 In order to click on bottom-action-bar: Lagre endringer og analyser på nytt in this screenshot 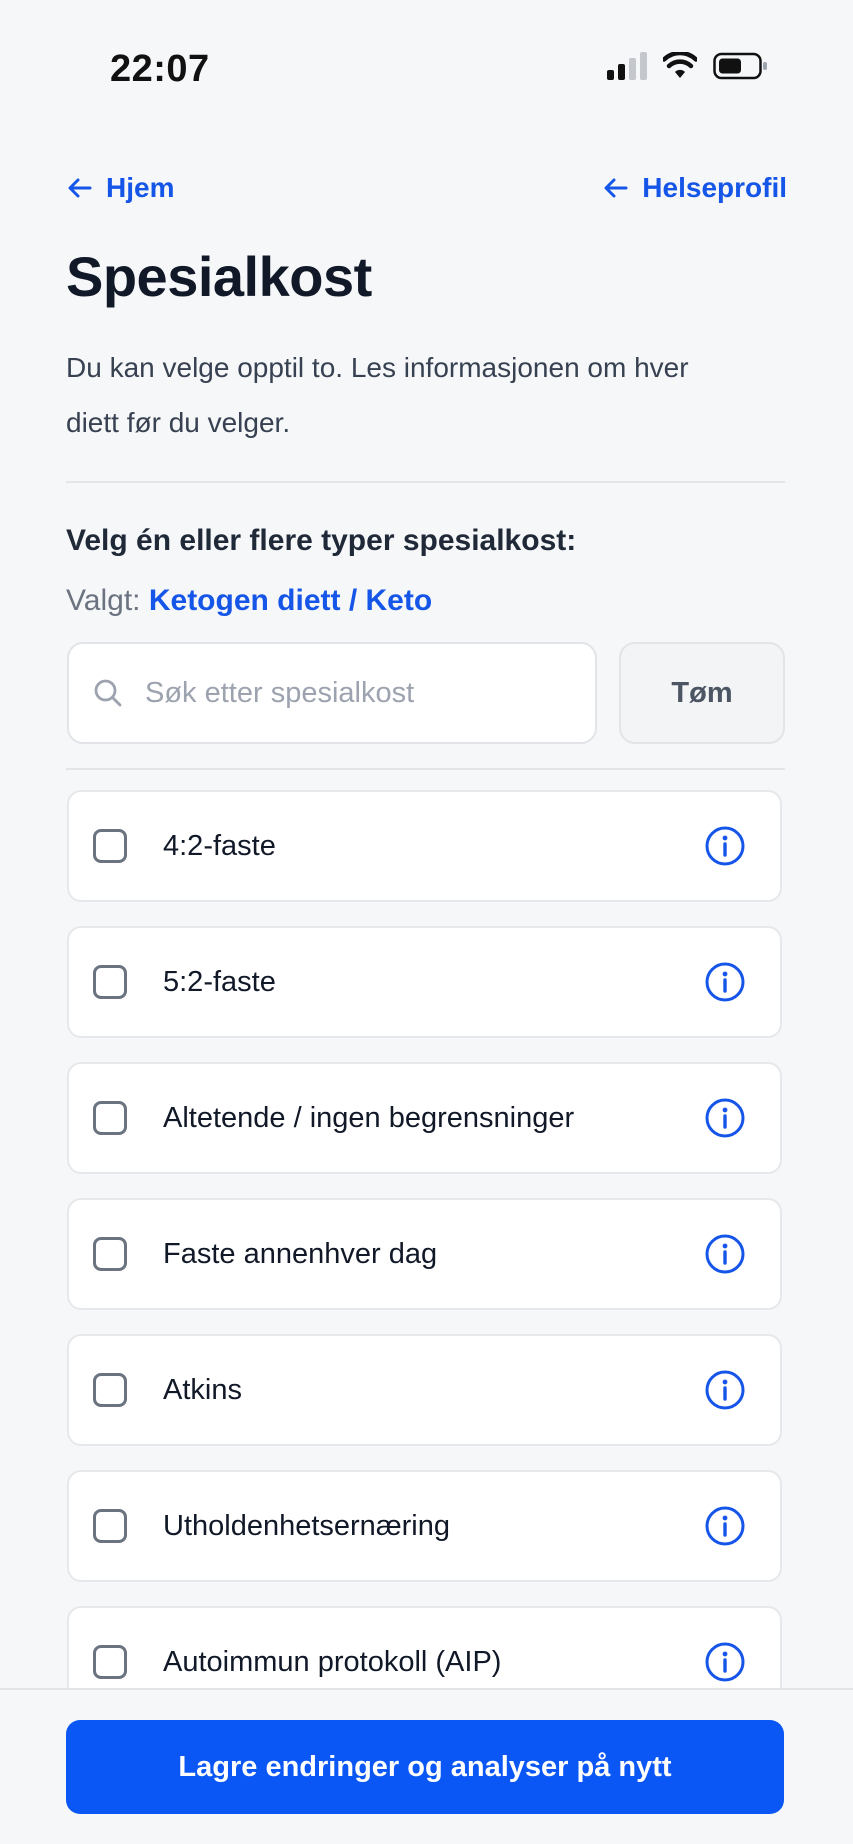, I will do `click(426, 1766)`.